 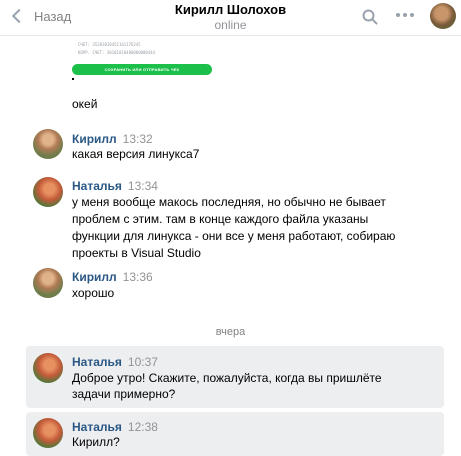 What do you see at coordinates (142, 69) in the screenshot?
I see `attachment-save-button: СОХРАНИТЬ ИЛИ ОТПРАВИТЬ ЧЕК` at bounding box center [142, 69].